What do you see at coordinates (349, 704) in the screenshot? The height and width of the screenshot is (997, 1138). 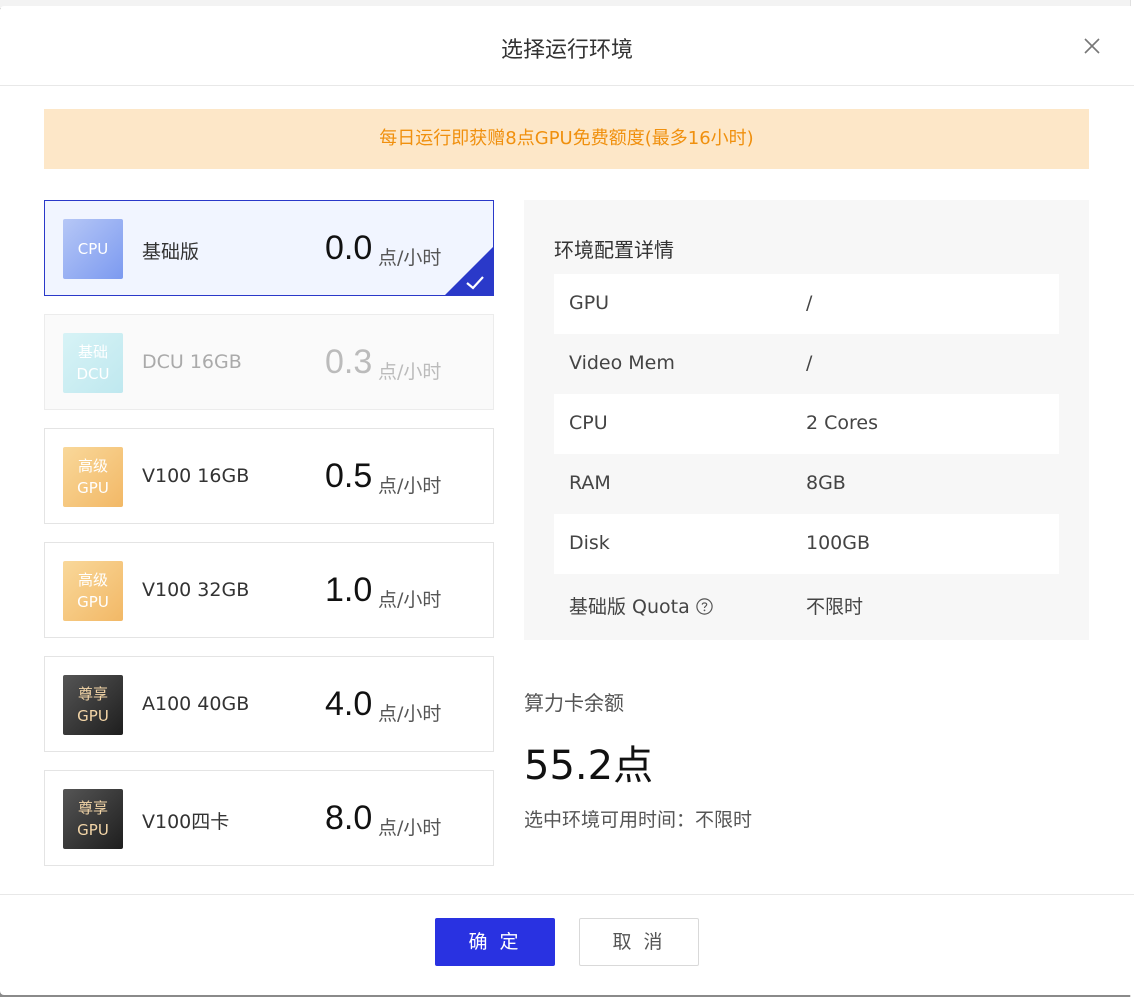 I see `environment-price: 4.0` at bounding box center [349, 704].